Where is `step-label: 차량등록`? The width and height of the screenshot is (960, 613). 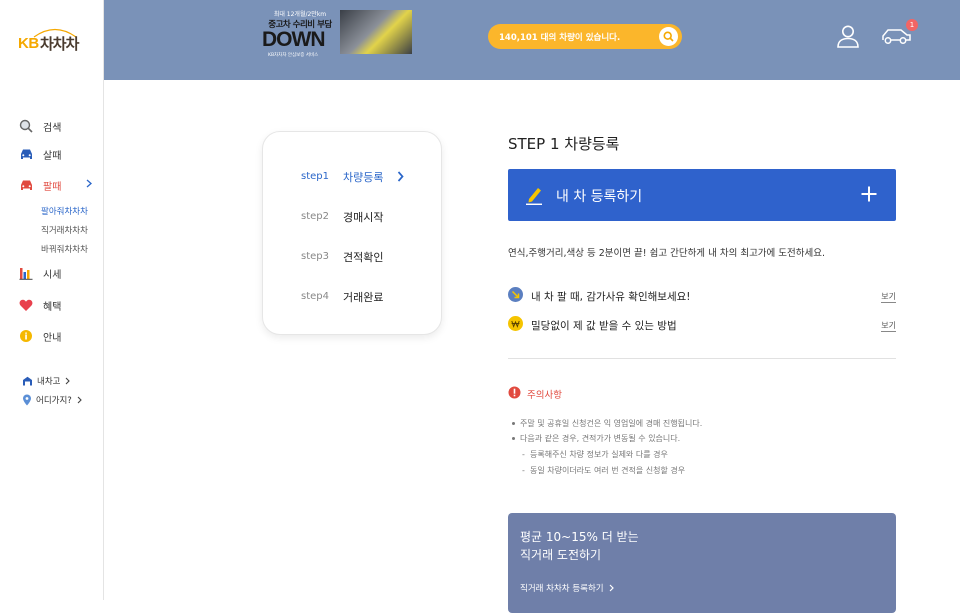 step-label: 차량등록 is located at coordinates (363, 177).